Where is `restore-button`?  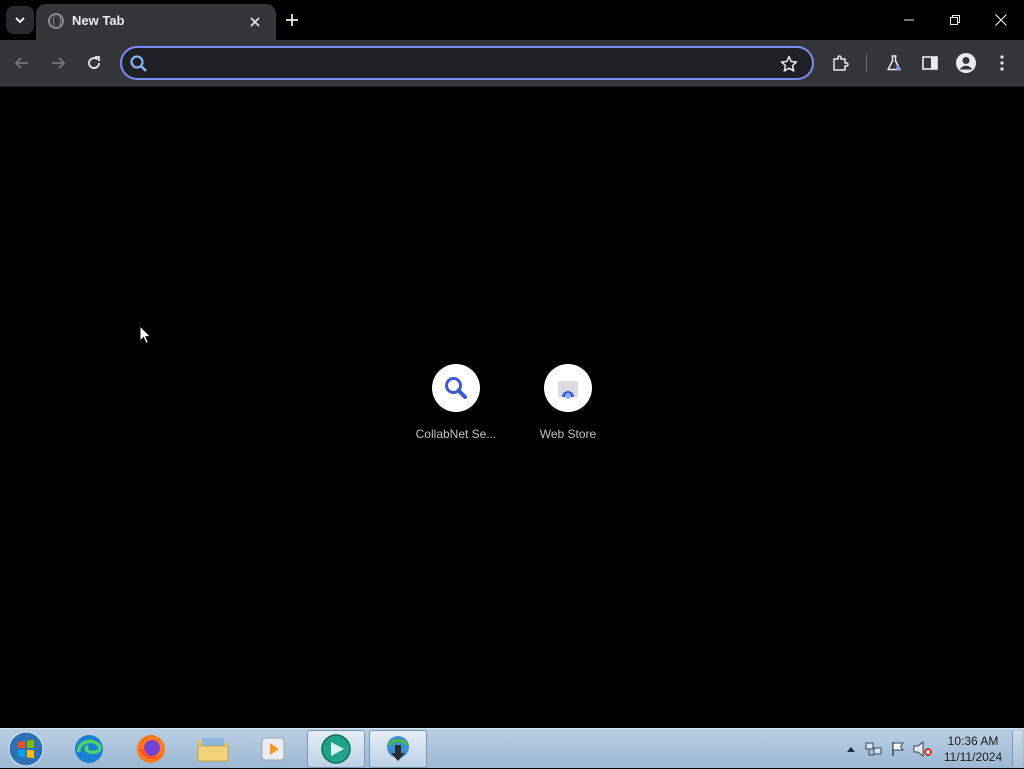 restore-button is located at coordinates (955, 20).